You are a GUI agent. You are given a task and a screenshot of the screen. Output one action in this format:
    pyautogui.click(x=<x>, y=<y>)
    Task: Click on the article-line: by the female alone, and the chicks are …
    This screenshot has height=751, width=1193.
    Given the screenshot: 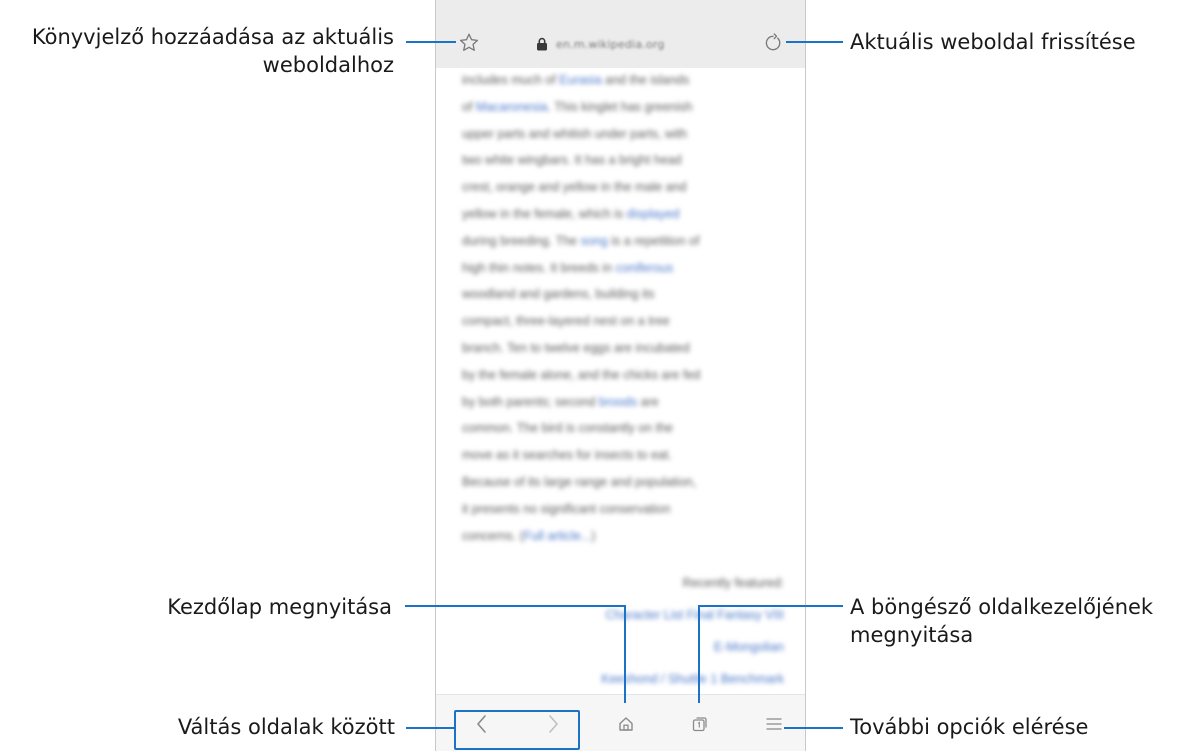 What is the action you would take?
    pyautogui.click(x=623, y=375)
    